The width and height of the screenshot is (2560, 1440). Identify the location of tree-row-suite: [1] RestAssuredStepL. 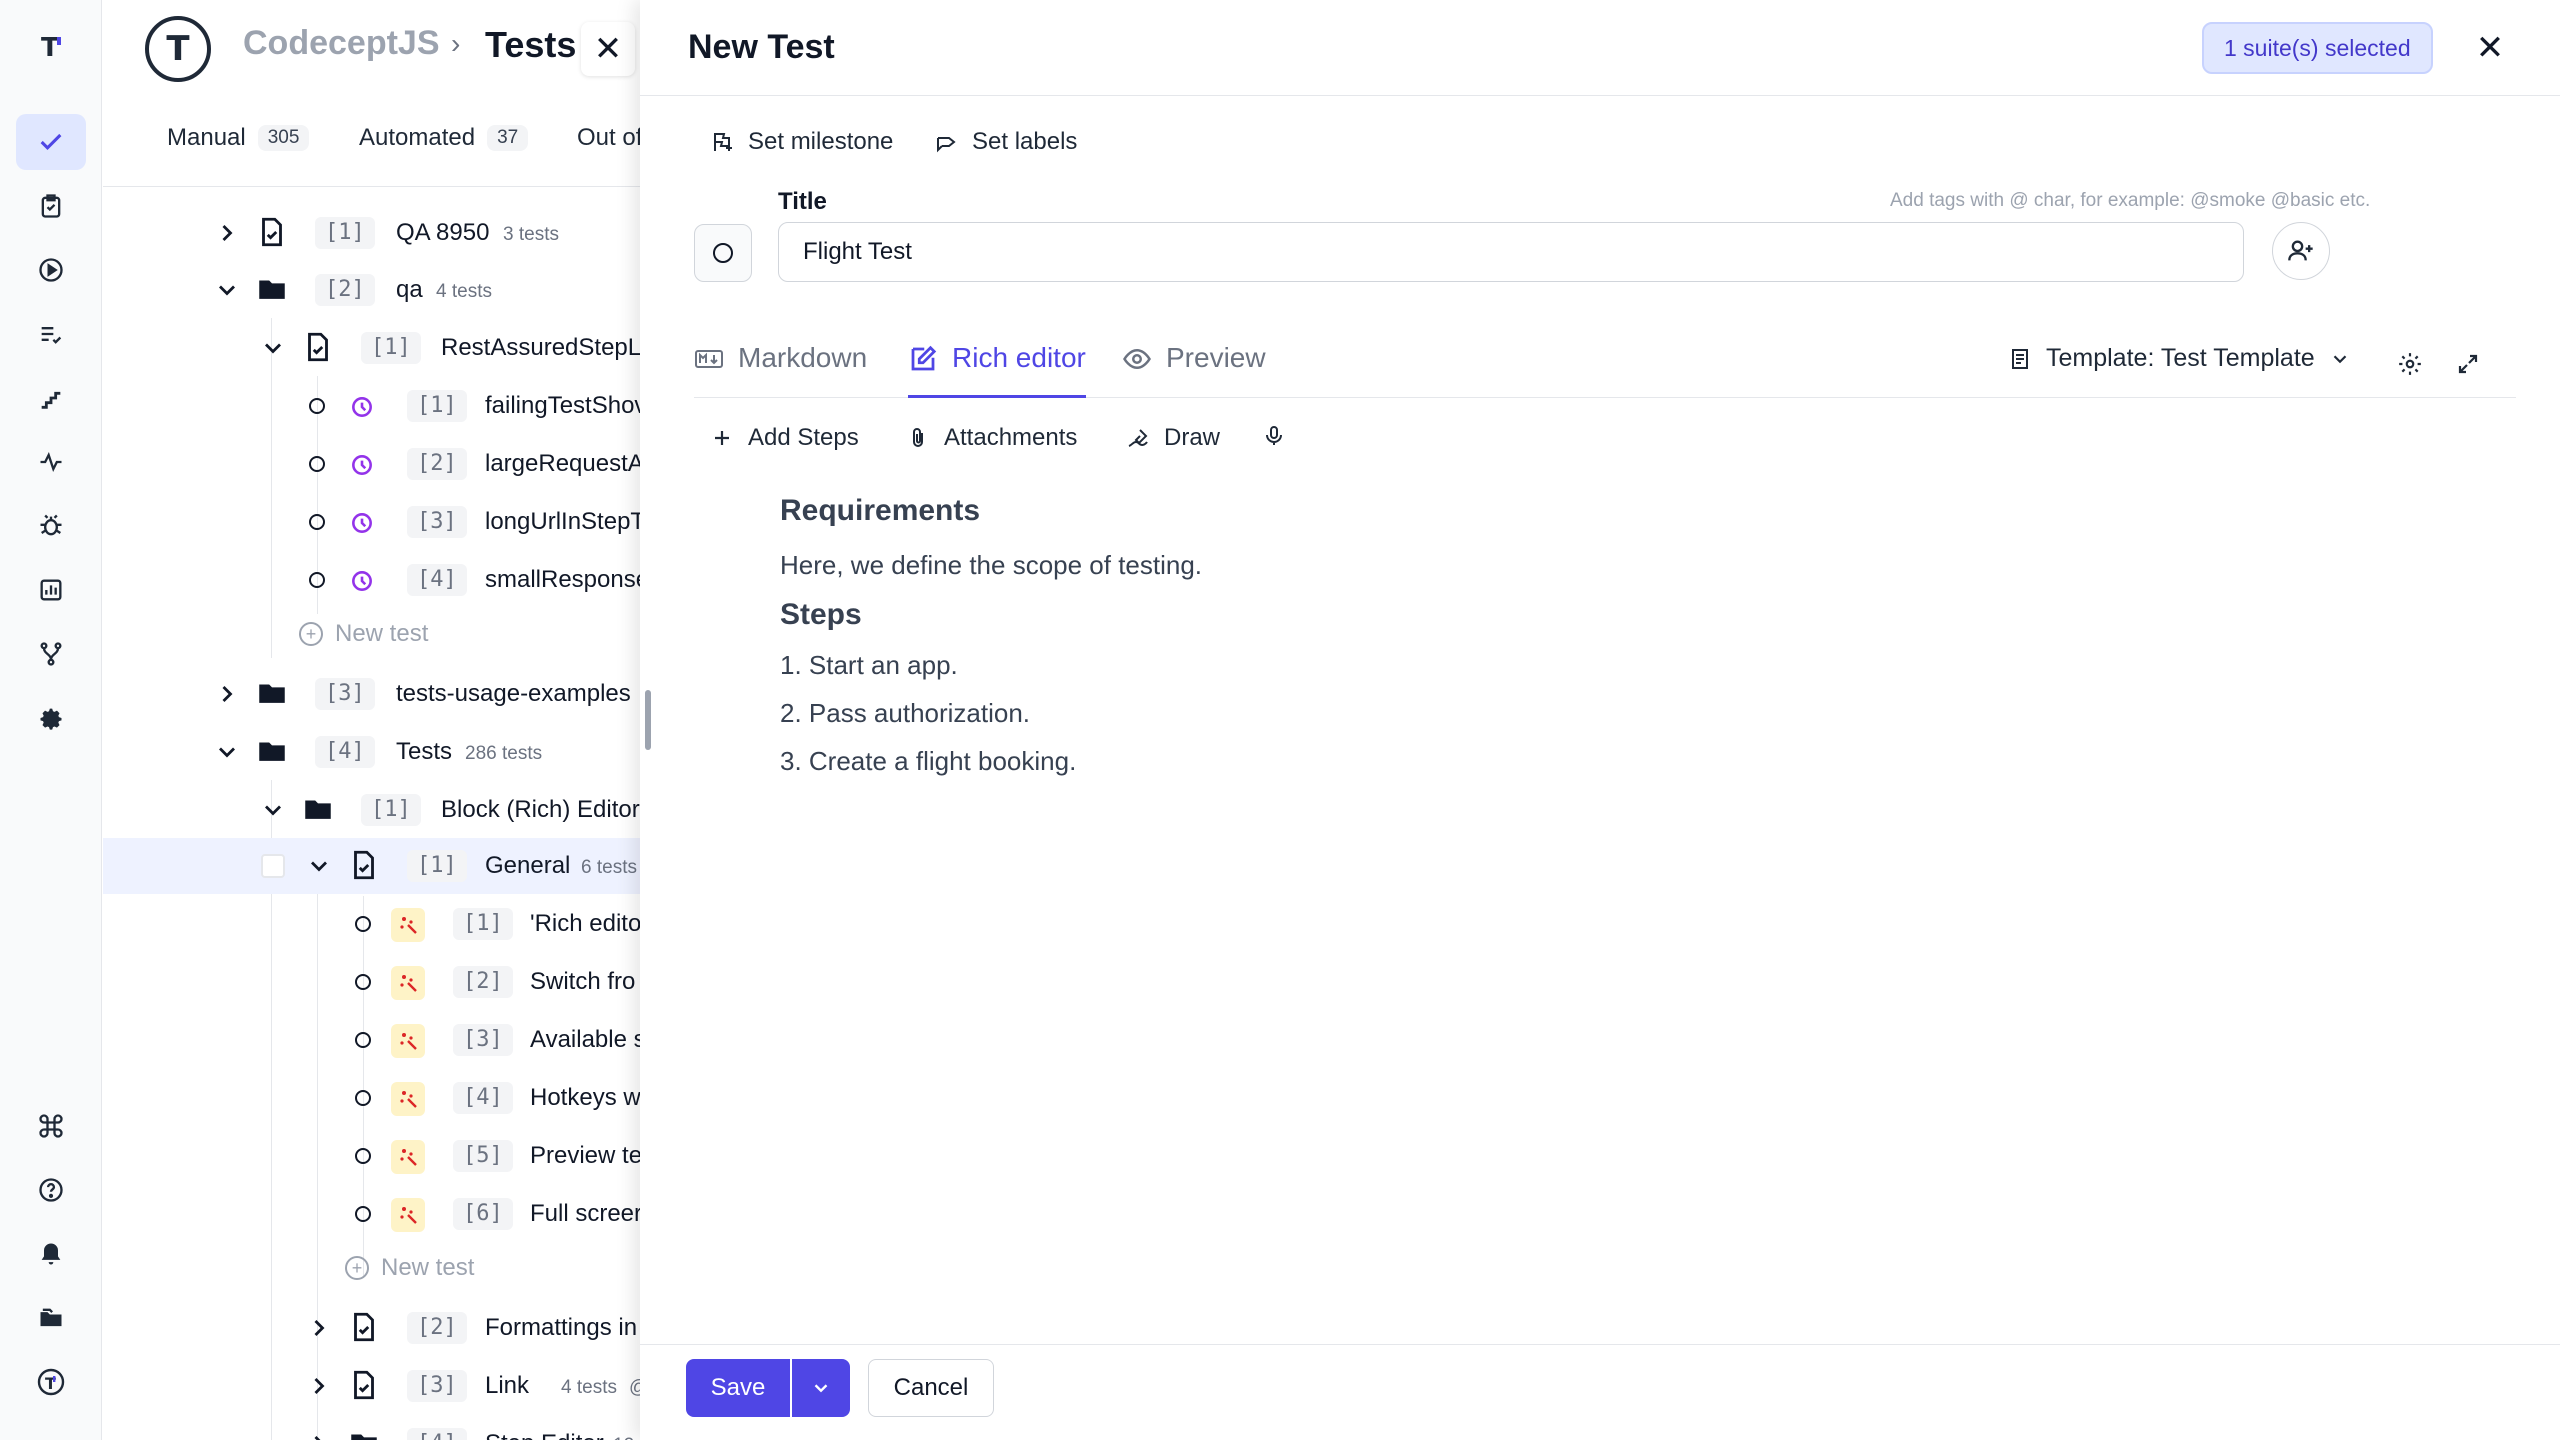
(373, 348).